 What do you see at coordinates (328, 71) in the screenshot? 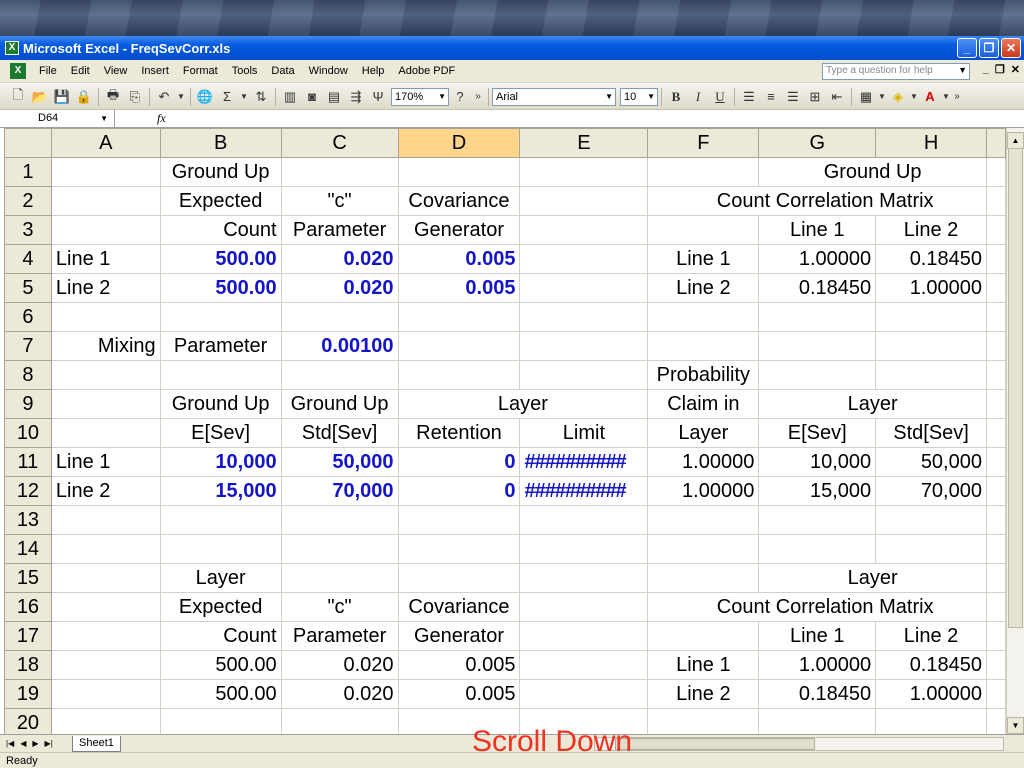
I see `menu-window: Window` at bounding box center [328, 71].